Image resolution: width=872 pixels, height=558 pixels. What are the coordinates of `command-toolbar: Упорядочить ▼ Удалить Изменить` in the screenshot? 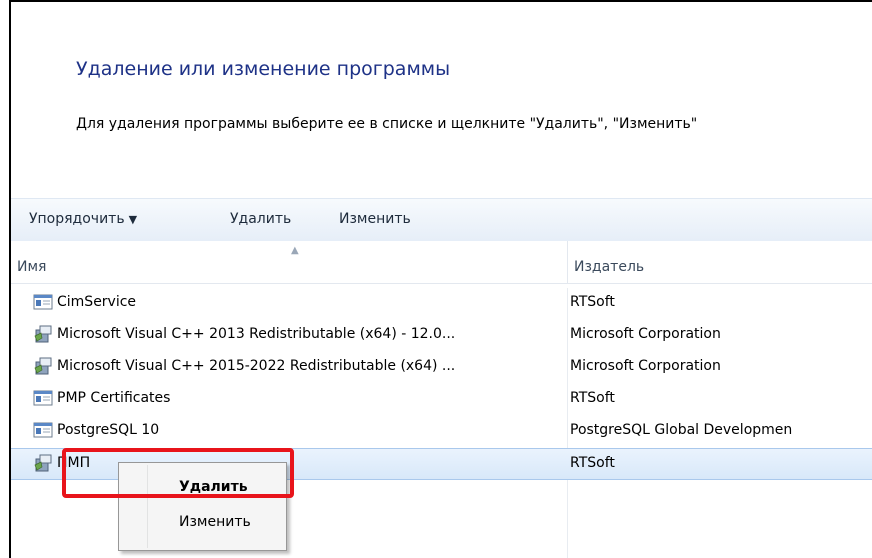 It's located at (441, 220).